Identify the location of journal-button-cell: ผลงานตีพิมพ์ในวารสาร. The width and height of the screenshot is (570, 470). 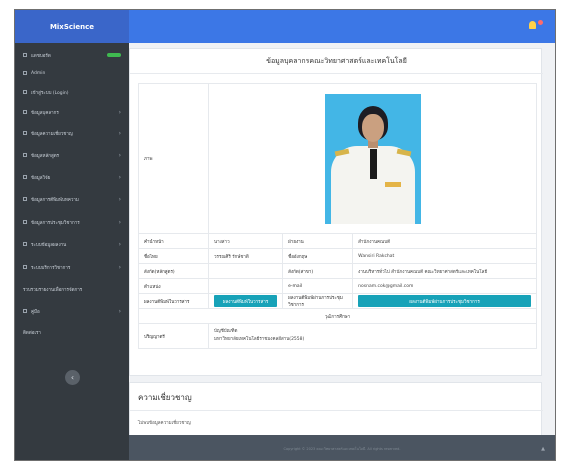
(245, 301).